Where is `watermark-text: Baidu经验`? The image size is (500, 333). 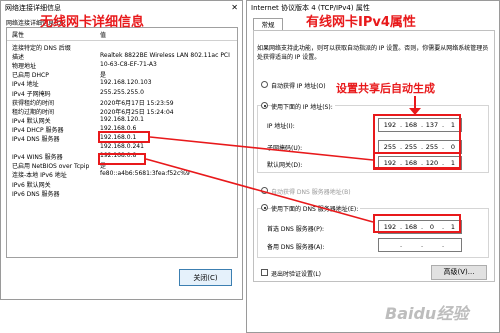 watermark-text: Baidu经验 is located at coordinates (427, 313).